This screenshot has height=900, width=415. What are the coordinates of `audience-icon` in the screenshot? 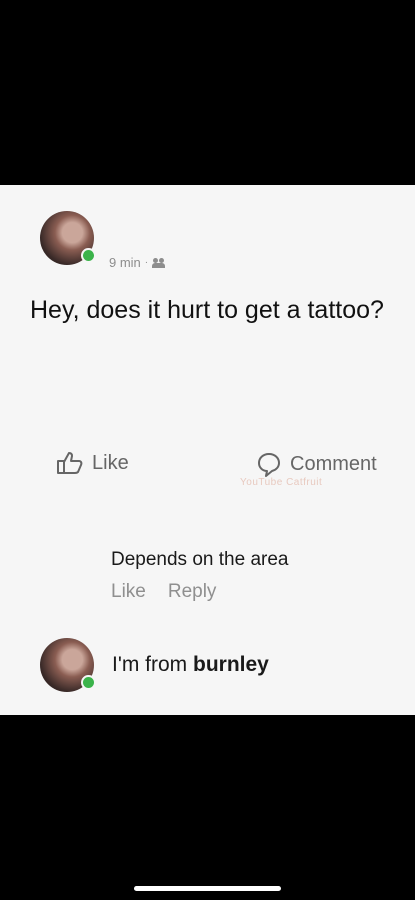 It's located at (159, 262).